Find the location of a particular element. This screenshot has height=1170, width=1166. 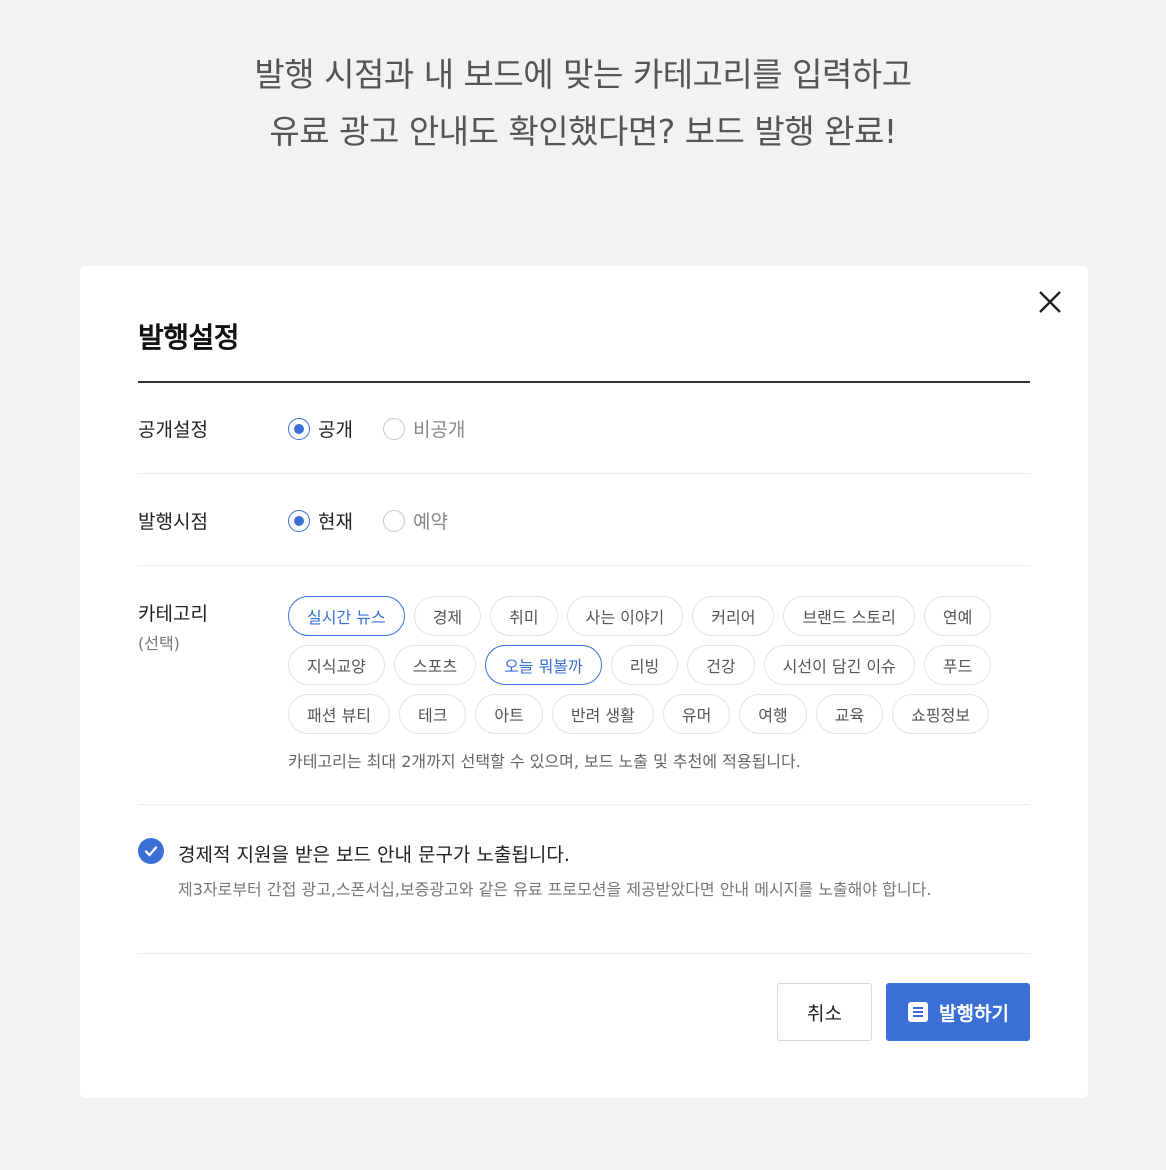

radio-private-indicator is located at coordinates (393, 428).